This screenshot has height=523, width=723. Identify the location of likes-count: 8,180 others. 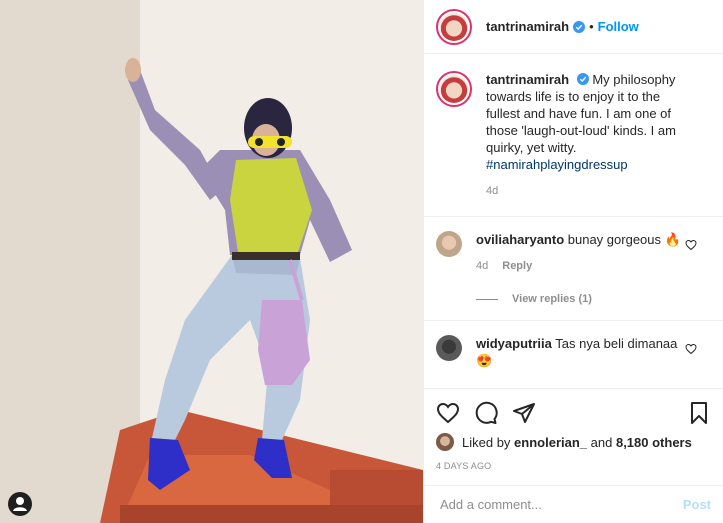
(654, 442).